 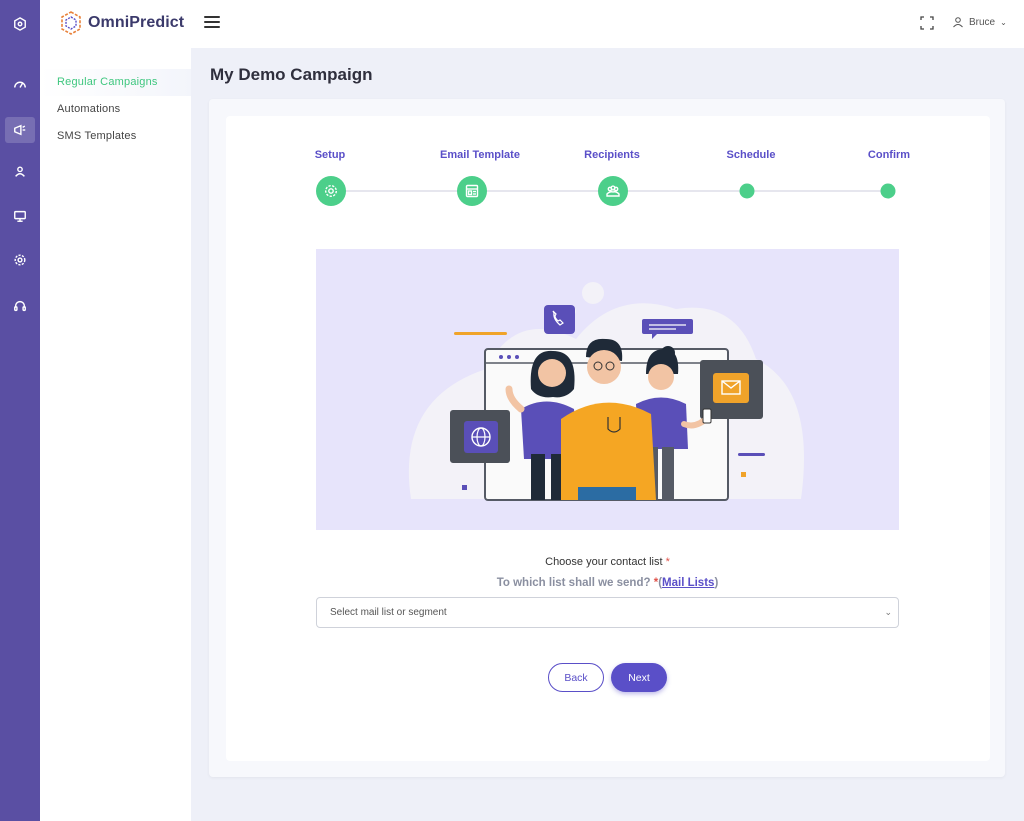 I want to click on campaign-icon, so click(x=20, y=130).